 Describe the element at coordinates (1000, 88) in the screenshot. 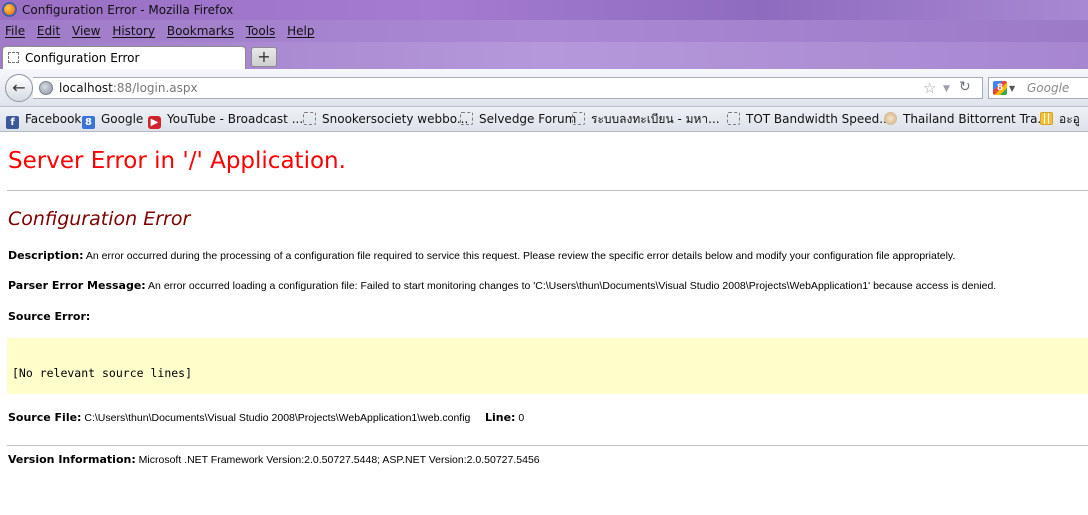

I see `google-search-engine-icon: 8` at that location.